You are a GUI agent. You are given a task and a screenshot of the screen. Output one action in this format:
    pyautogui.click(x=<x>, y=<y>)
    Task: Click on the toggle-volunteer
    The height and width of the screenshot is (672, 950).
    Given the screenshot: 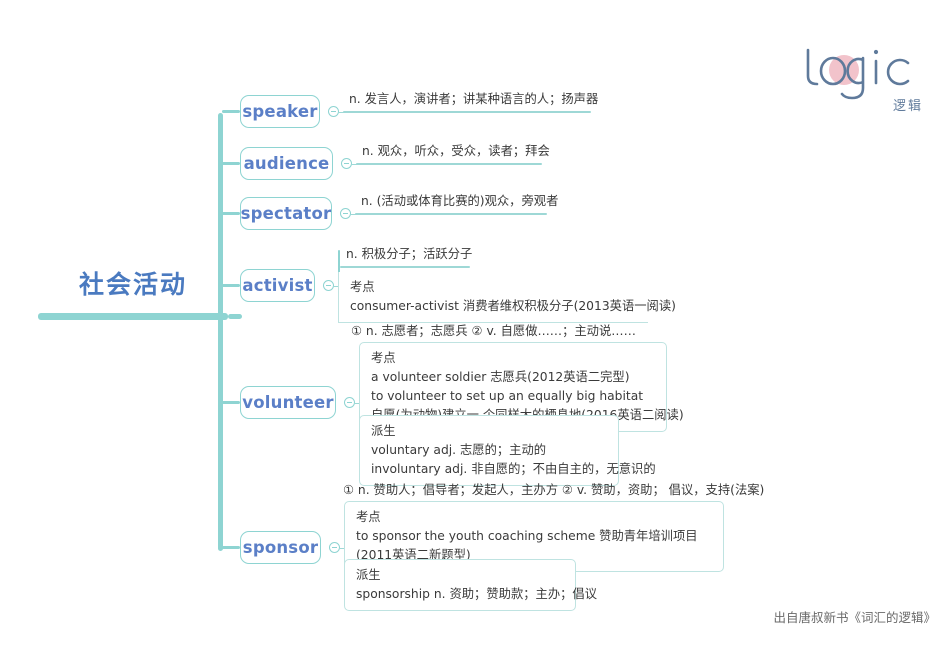 What is the action you would take?
    pyautogui.click(x=349, y=402)
    